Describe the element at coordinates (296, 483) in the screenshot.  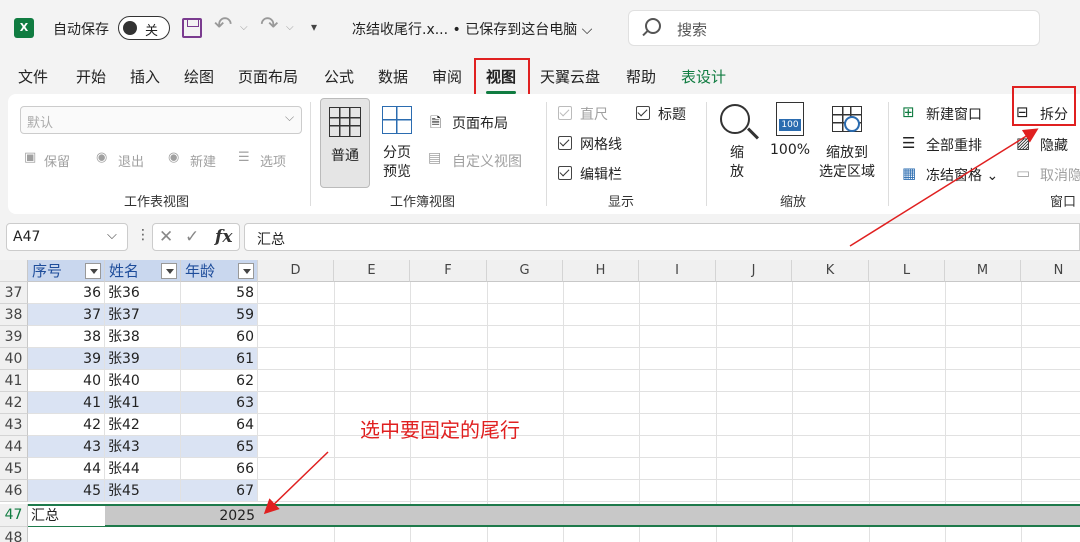
I see `arrow-to-row` at that location.